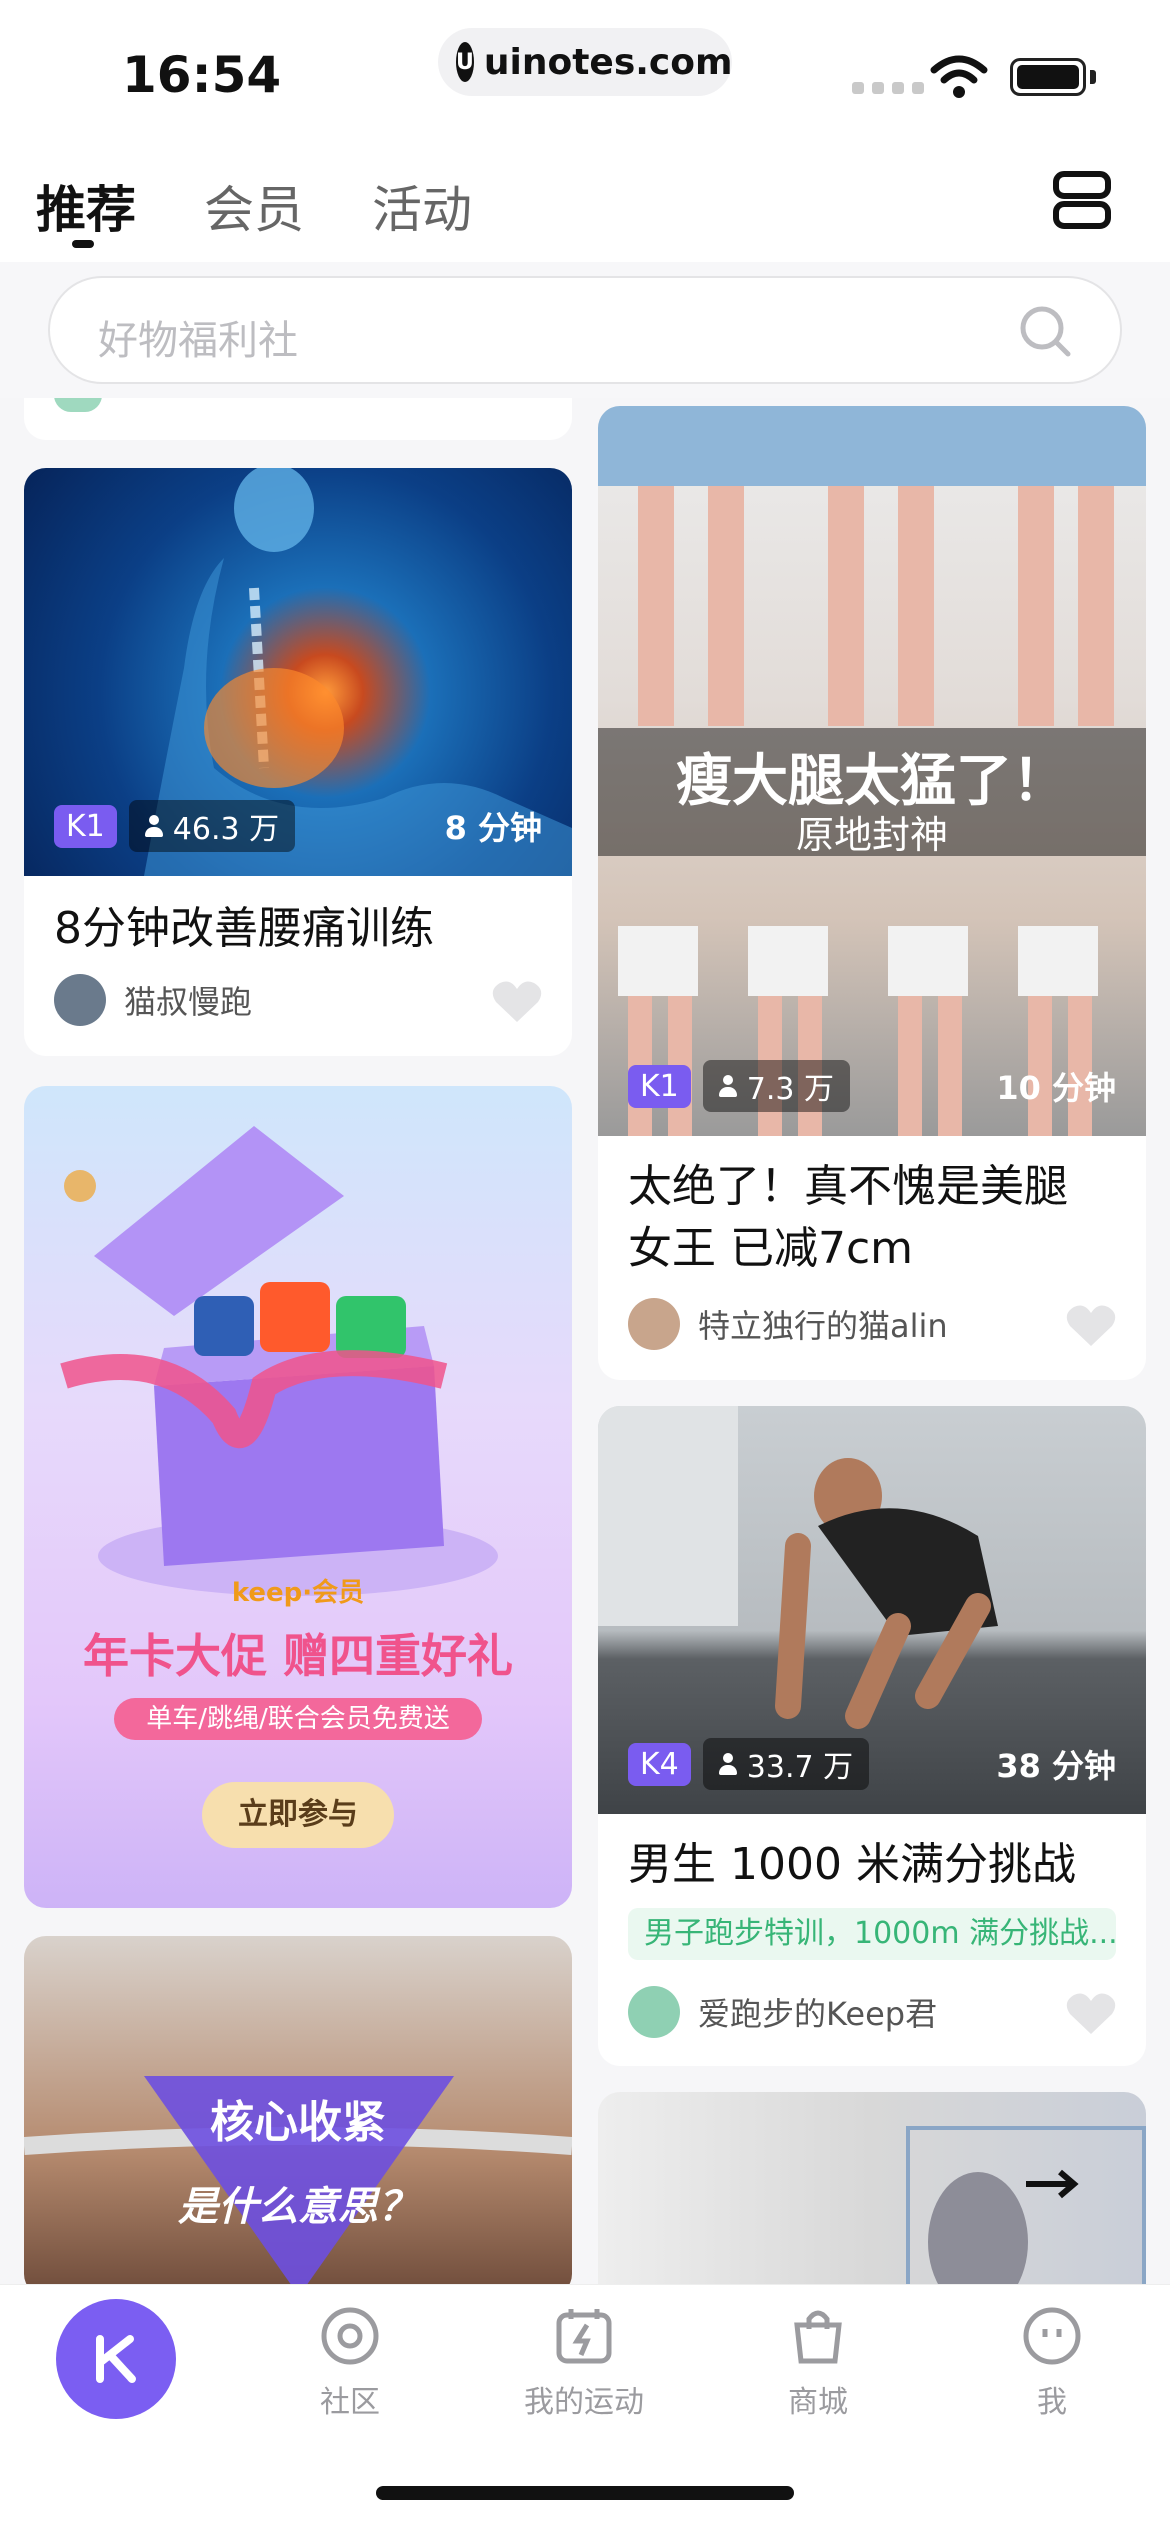 Image resolution: width=1170 pixels, height=2532 pixels. Describe the element at coordinates (871, 835) in the screenshot. I see `overlay-subline: 原地封神` at that location.